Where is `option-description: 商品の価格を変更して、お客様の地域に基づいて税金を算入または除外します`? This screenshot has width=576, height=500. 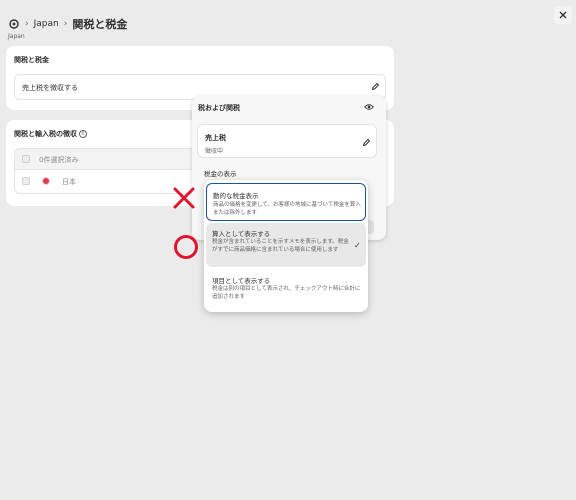 option-description: 商品の価格を変更して、お客様の地域に基づいて税金を算入または除外します is located at coordinates (287, 209).